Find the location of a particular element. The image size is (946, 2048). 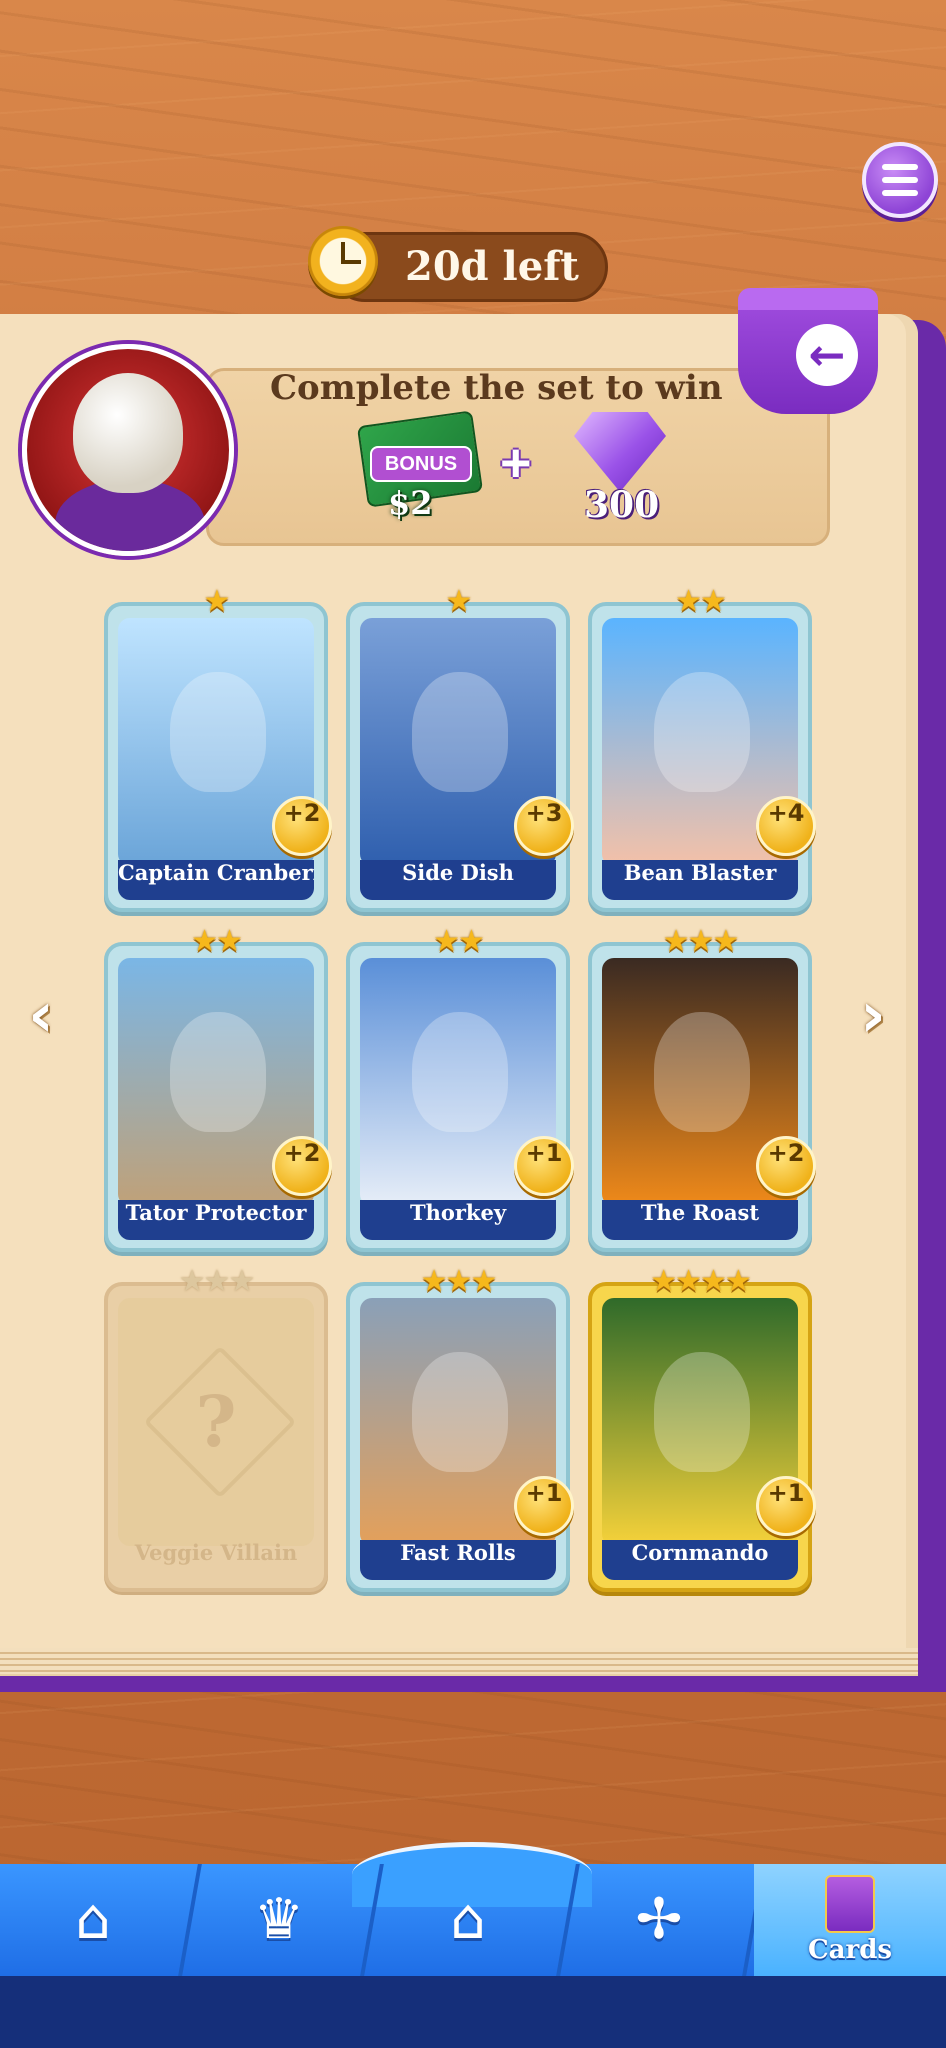

collection-card: ★★★ The Roast +2 is located at coordinates (702, 1088).